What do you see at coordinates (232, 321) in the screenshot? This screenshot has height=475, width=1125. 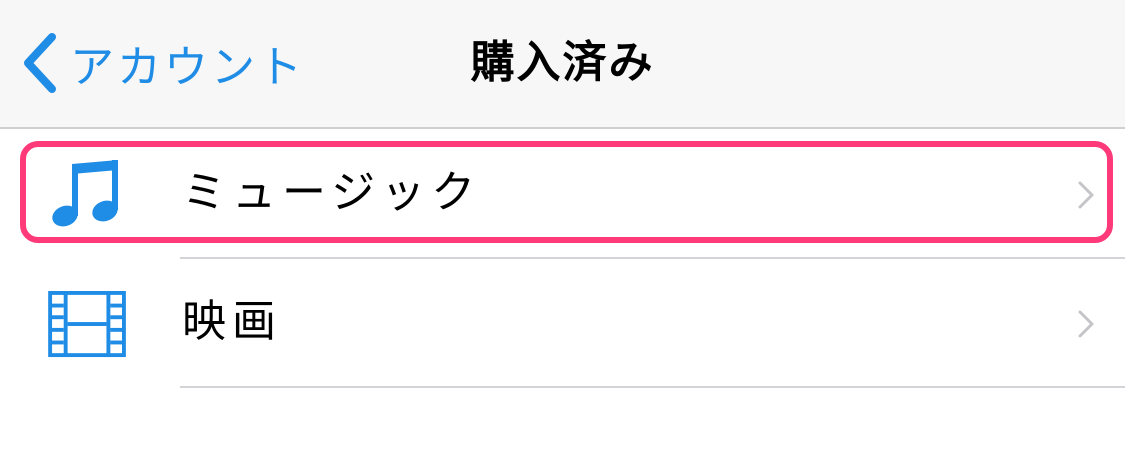 I see `list-item-label: 映画` at bounding box center [232, 321].